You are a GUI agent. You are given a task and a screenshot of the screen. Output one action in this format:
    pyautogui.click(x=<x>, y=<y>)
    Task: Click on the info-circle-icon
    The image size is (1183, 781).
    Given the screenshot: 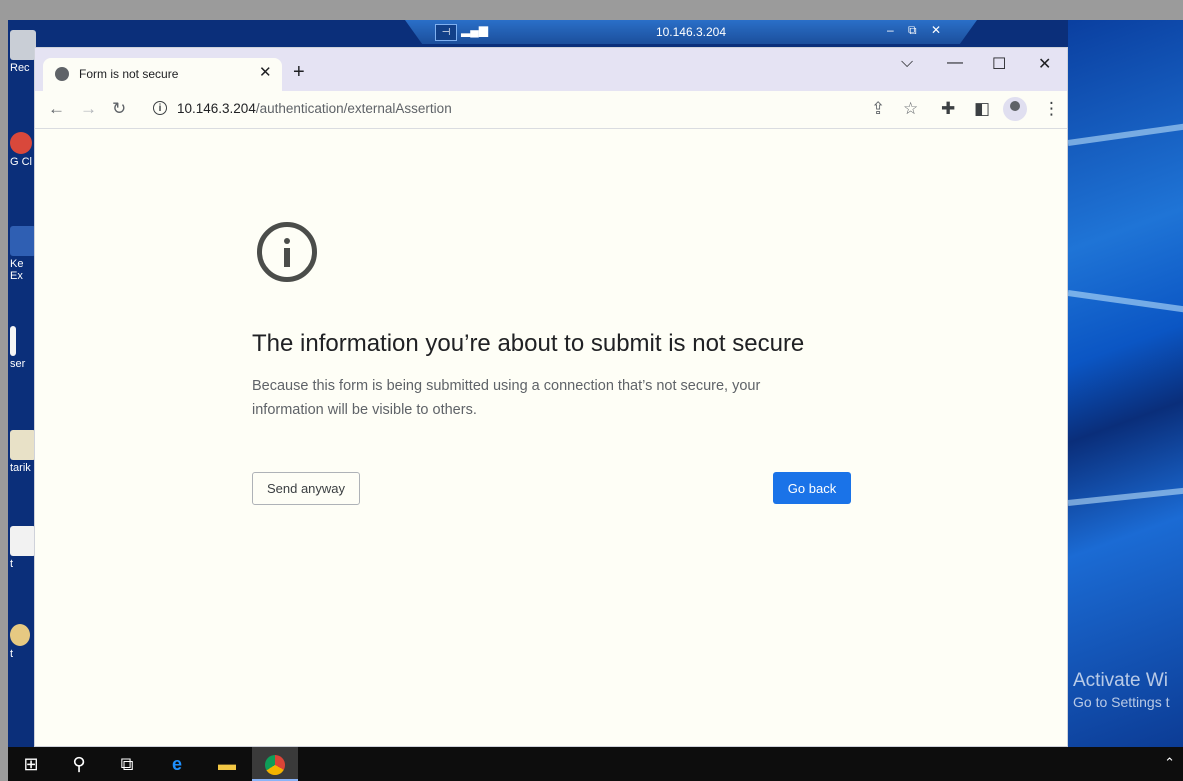 What is the action you would take?
    pyautogui.click(x=287, y=252)
    